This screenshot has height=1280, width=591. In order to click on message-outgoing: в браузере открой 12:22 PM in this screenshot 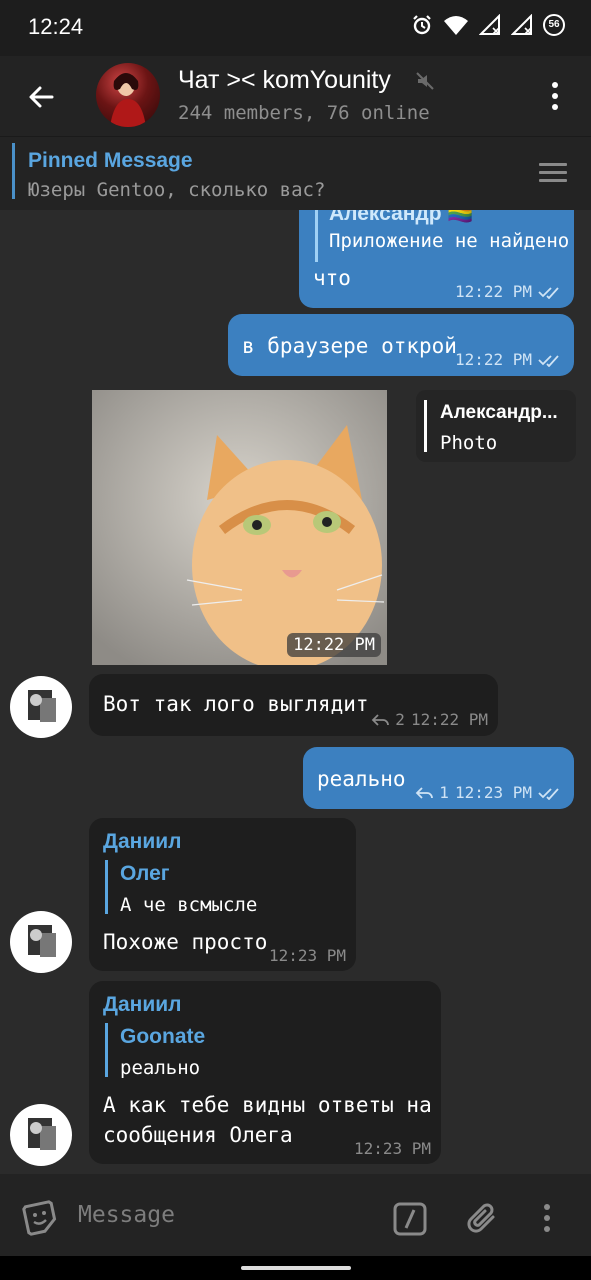, I will do `click(401, 345)`.